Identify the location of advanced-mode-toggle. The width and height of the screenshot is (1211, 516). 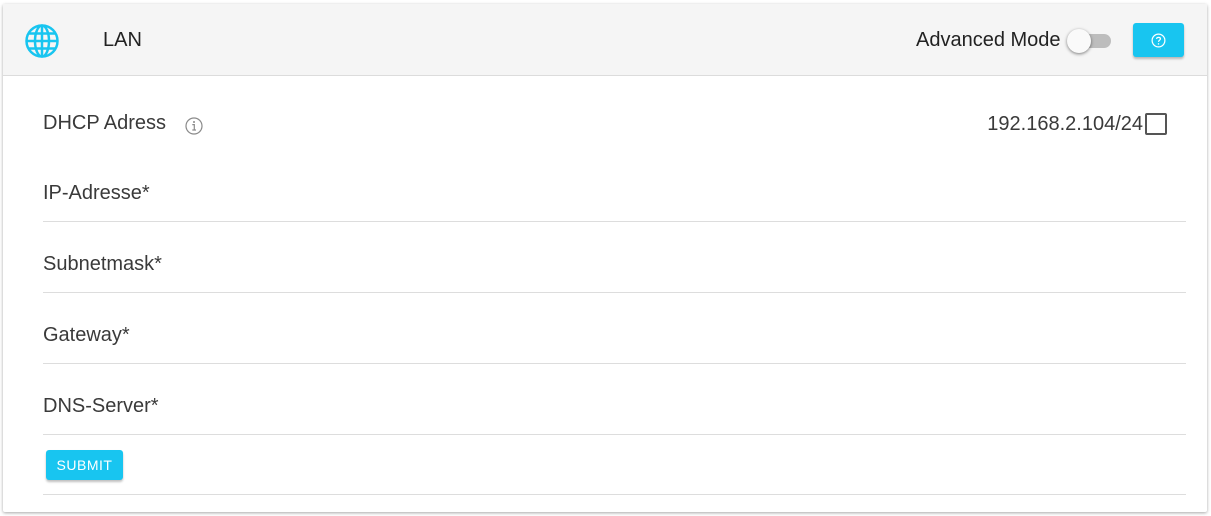
(1090, 41).